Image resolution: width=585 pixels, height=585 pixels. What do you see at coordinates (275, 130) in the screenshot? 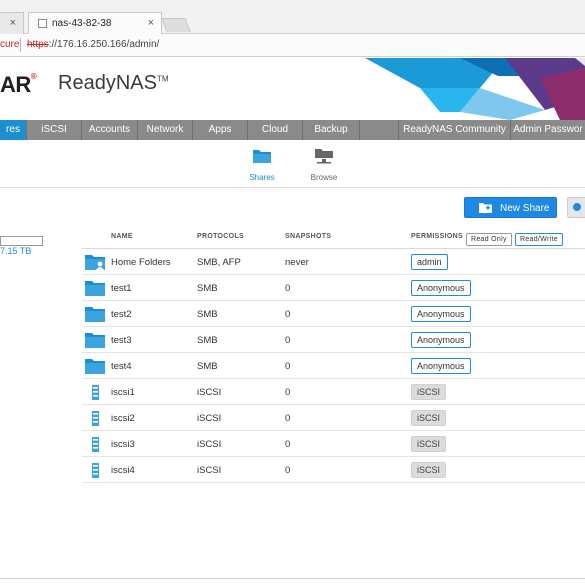
I see `nav-cloud: Cloud` at bounding box center [275, 130].